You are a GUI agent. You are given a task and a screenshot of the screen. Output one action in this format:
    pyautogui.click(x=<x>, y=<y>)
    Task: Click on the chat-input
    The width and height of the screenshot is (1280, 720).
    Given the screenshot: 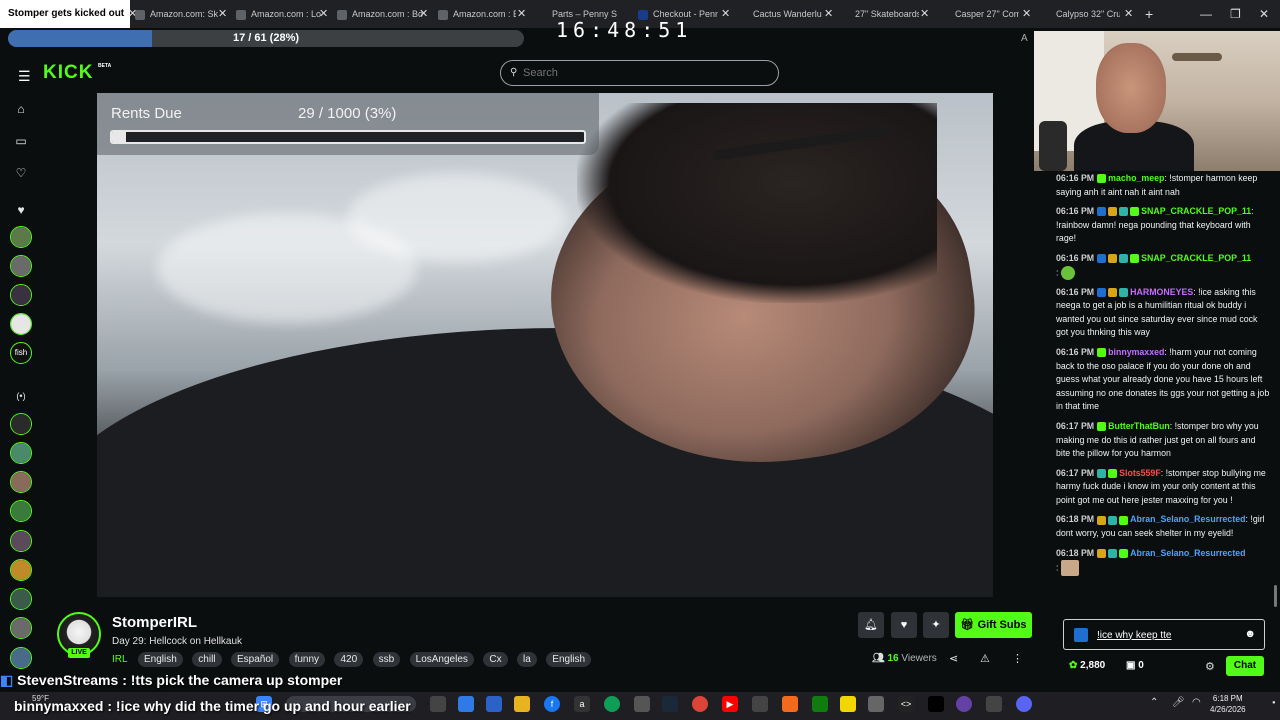 What is the action you would take?
    pyautogui.click(x=1167, y=635)
    